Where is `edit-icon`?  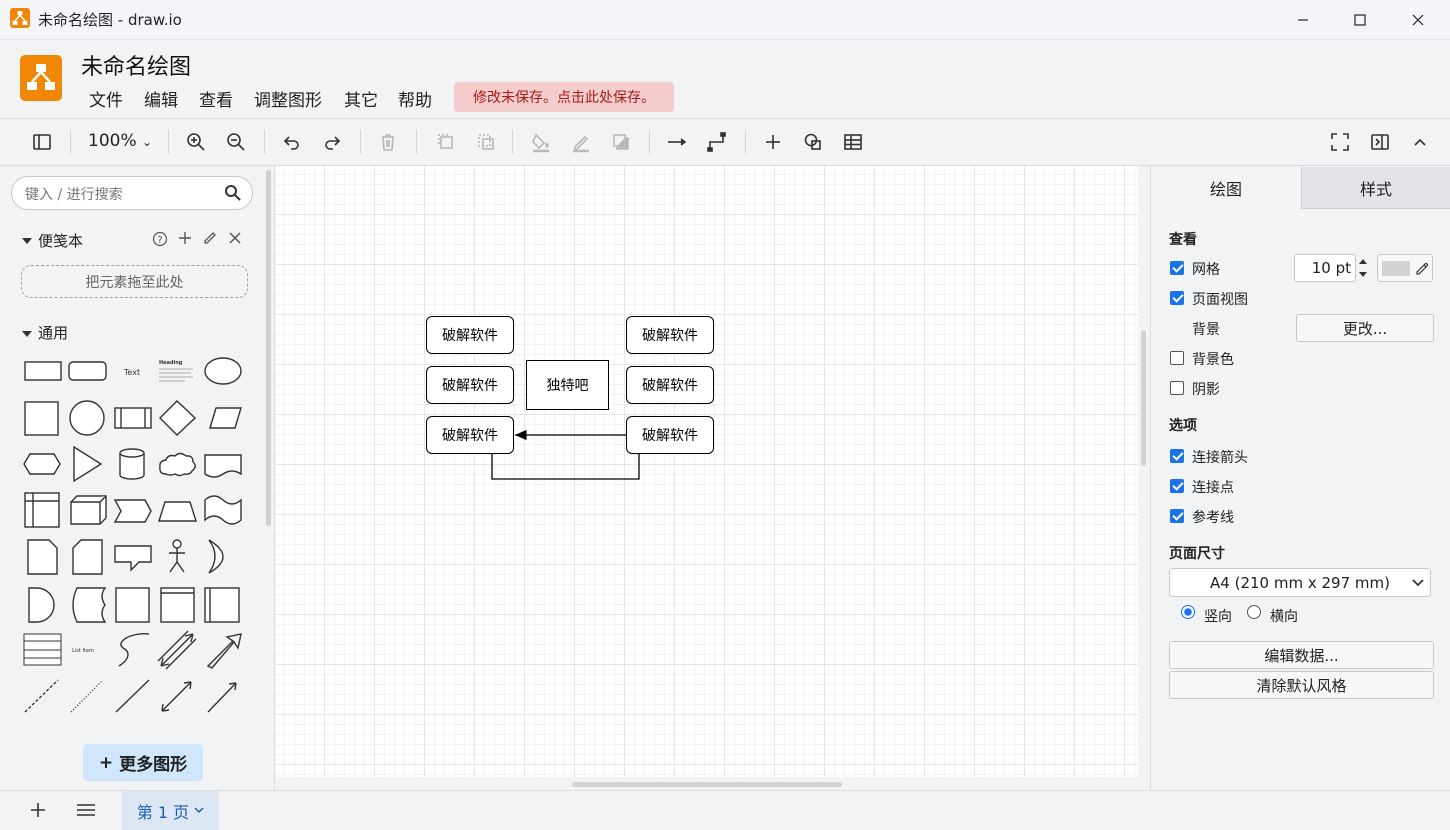
edit-icon is located at coordinates (210, 240).